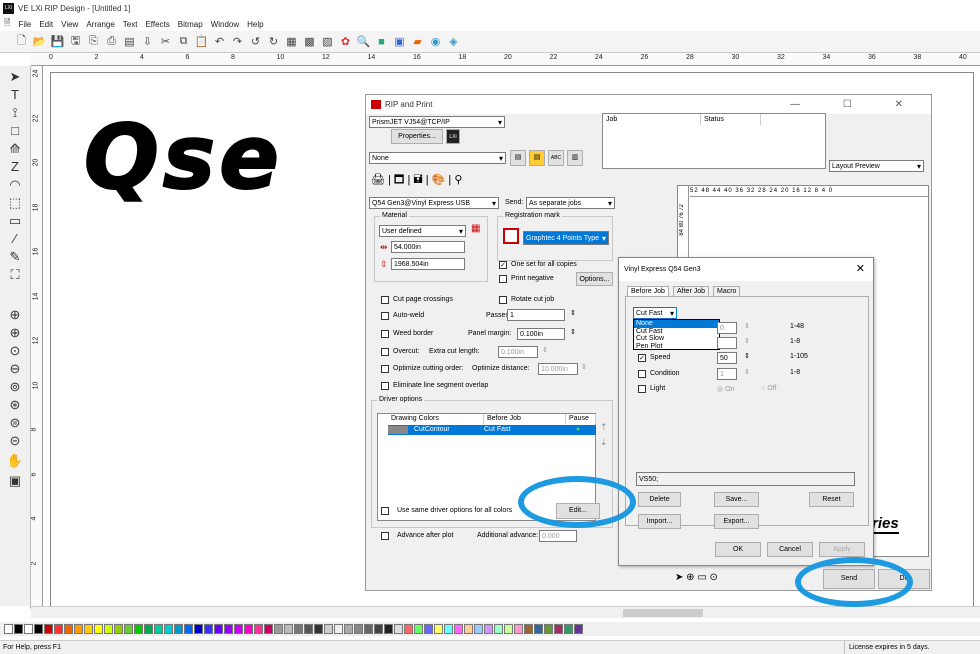 Image resolution: width=980 pixels, height=654 pixels. I want to click on eliminate-overlap-checkbox, so click(385, 386).